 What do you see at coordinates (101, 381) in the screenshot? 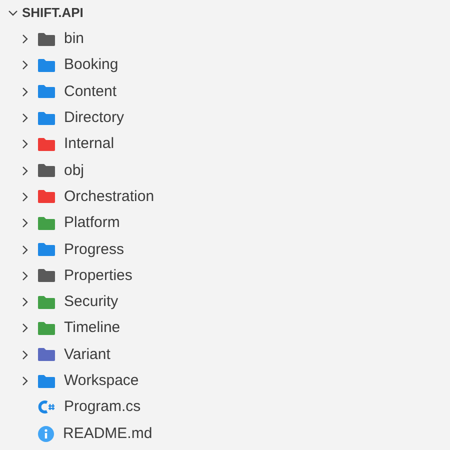
I see `folder-name: Workspace` at bounding box center [101, 381].